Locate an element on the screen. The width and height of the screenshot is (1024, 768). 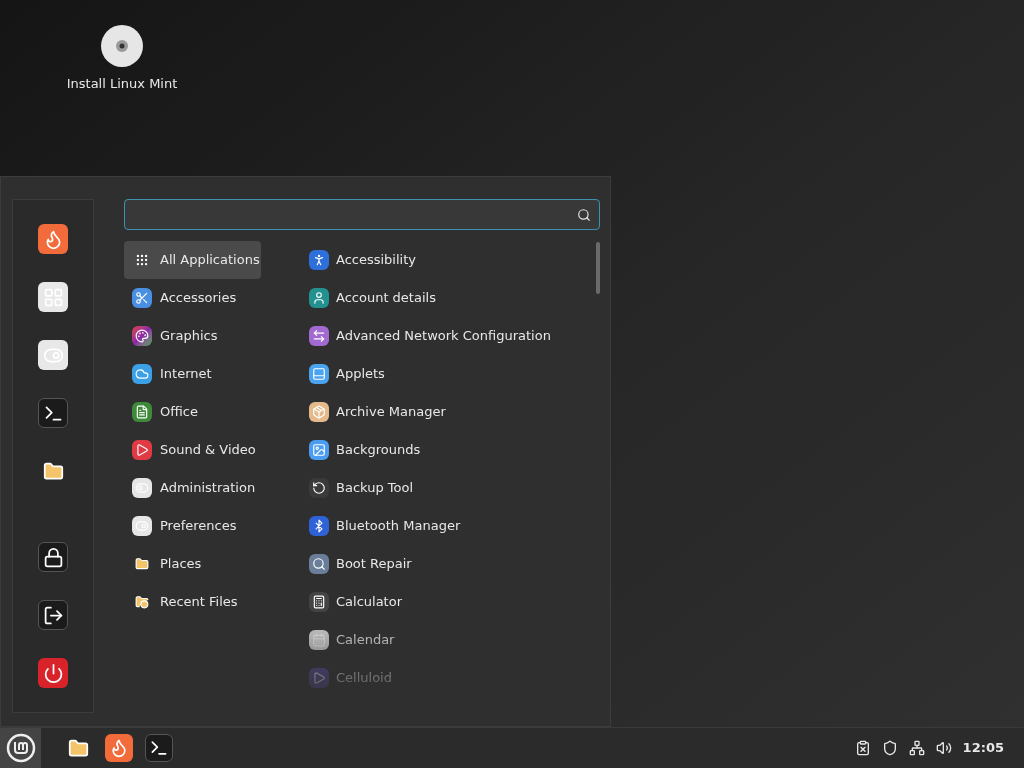
logout-icon is located at coordinates (53, 615).